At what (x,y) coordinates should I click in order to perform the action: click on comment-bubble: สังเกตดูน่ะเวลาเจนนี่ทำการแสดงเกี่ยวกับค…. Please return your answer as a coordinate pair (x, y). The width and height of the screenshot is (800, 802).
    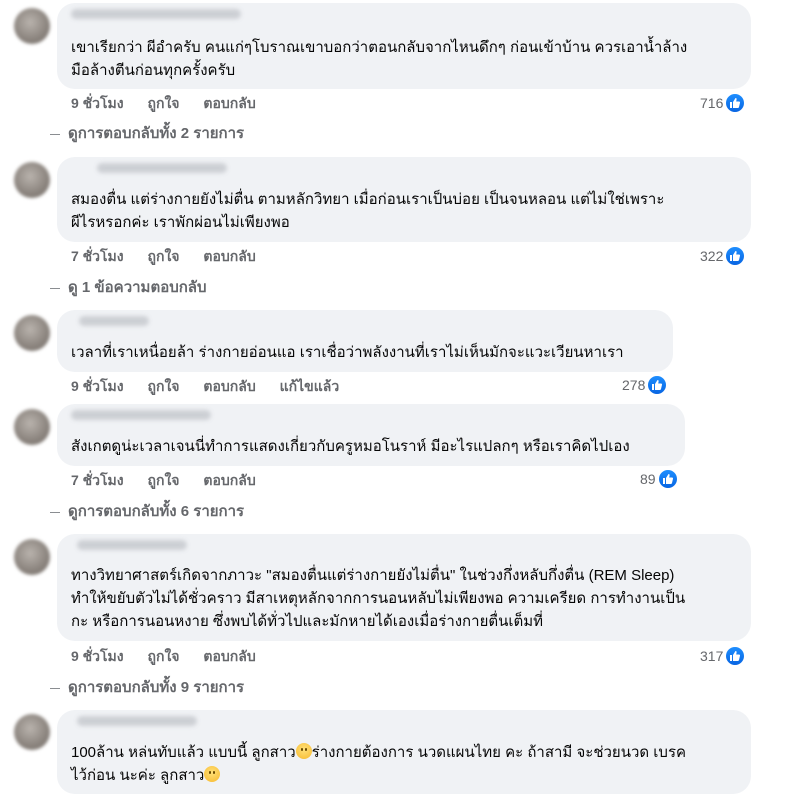
    Looking at the image, I should click on (371, 435).